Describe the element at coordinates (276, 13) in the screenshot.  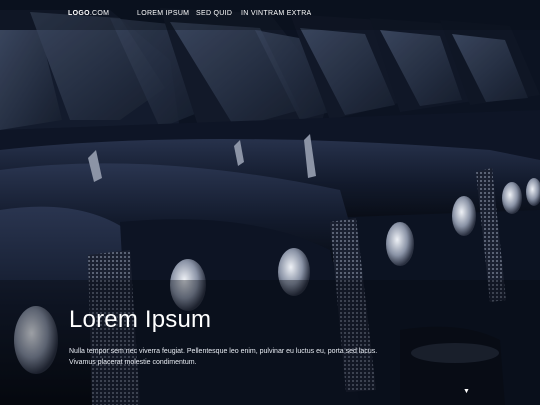
I see `nav-link-in-vintram-extra: IN VINTRAM EXTRA` at that location.